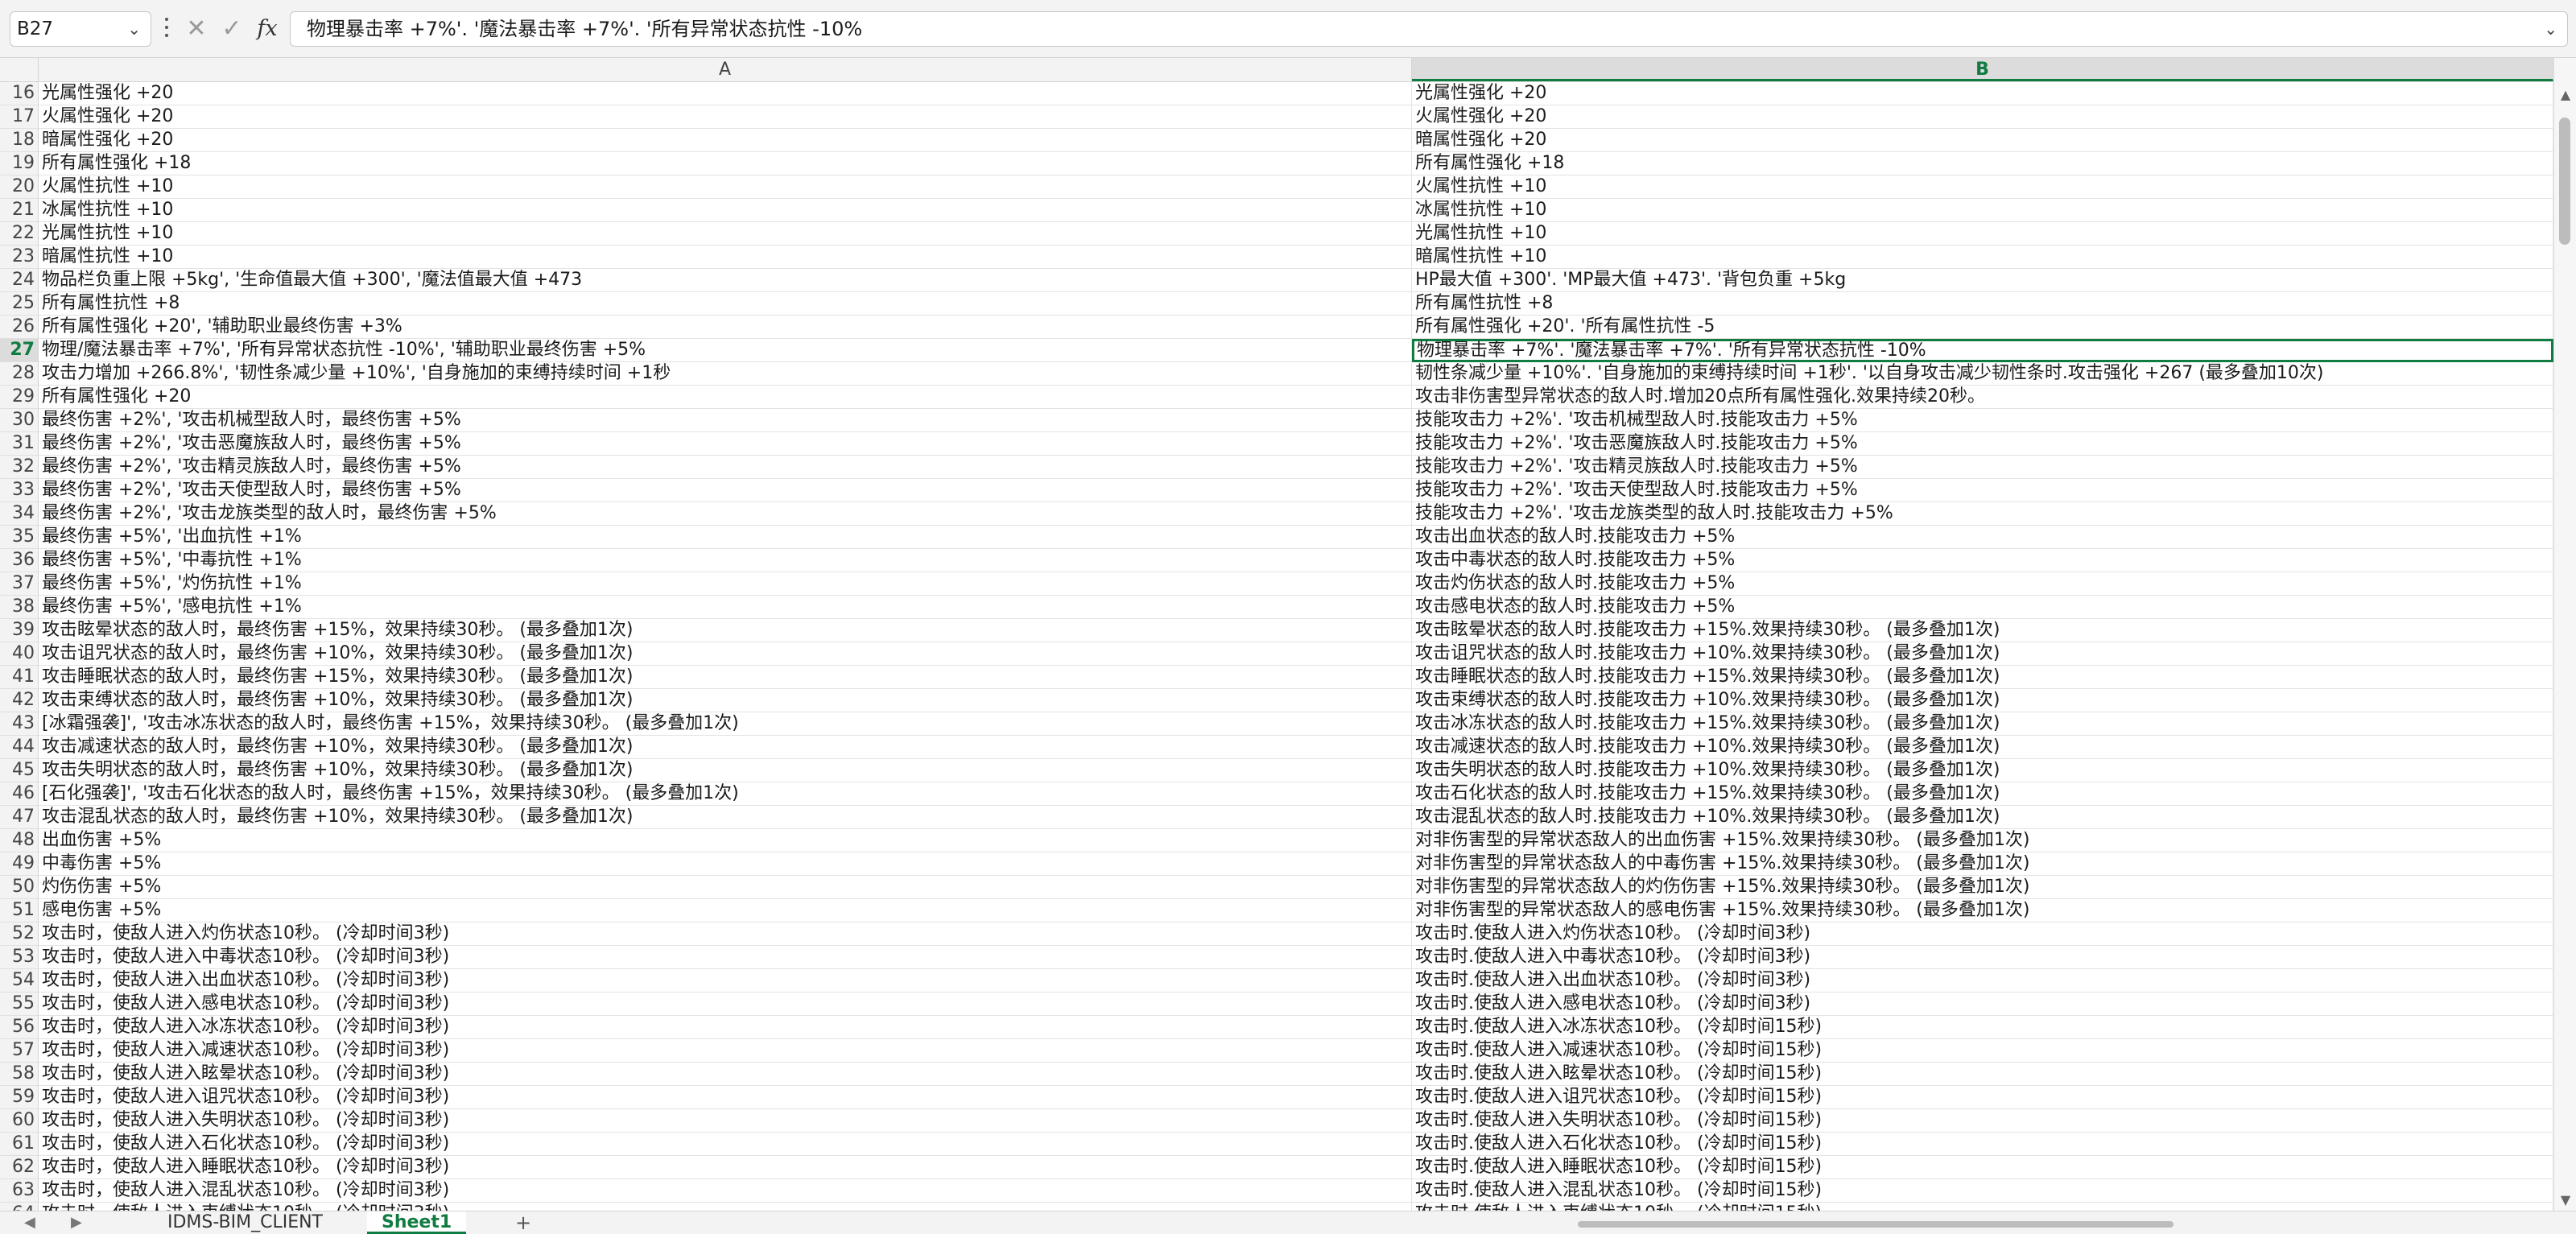  Describe the element at coordinates (725, 1207) in the screenshot. I see `cell-a: 攻击时，使敌人进入束缚状态10秒。 (冷却时间3秒)` at that location.